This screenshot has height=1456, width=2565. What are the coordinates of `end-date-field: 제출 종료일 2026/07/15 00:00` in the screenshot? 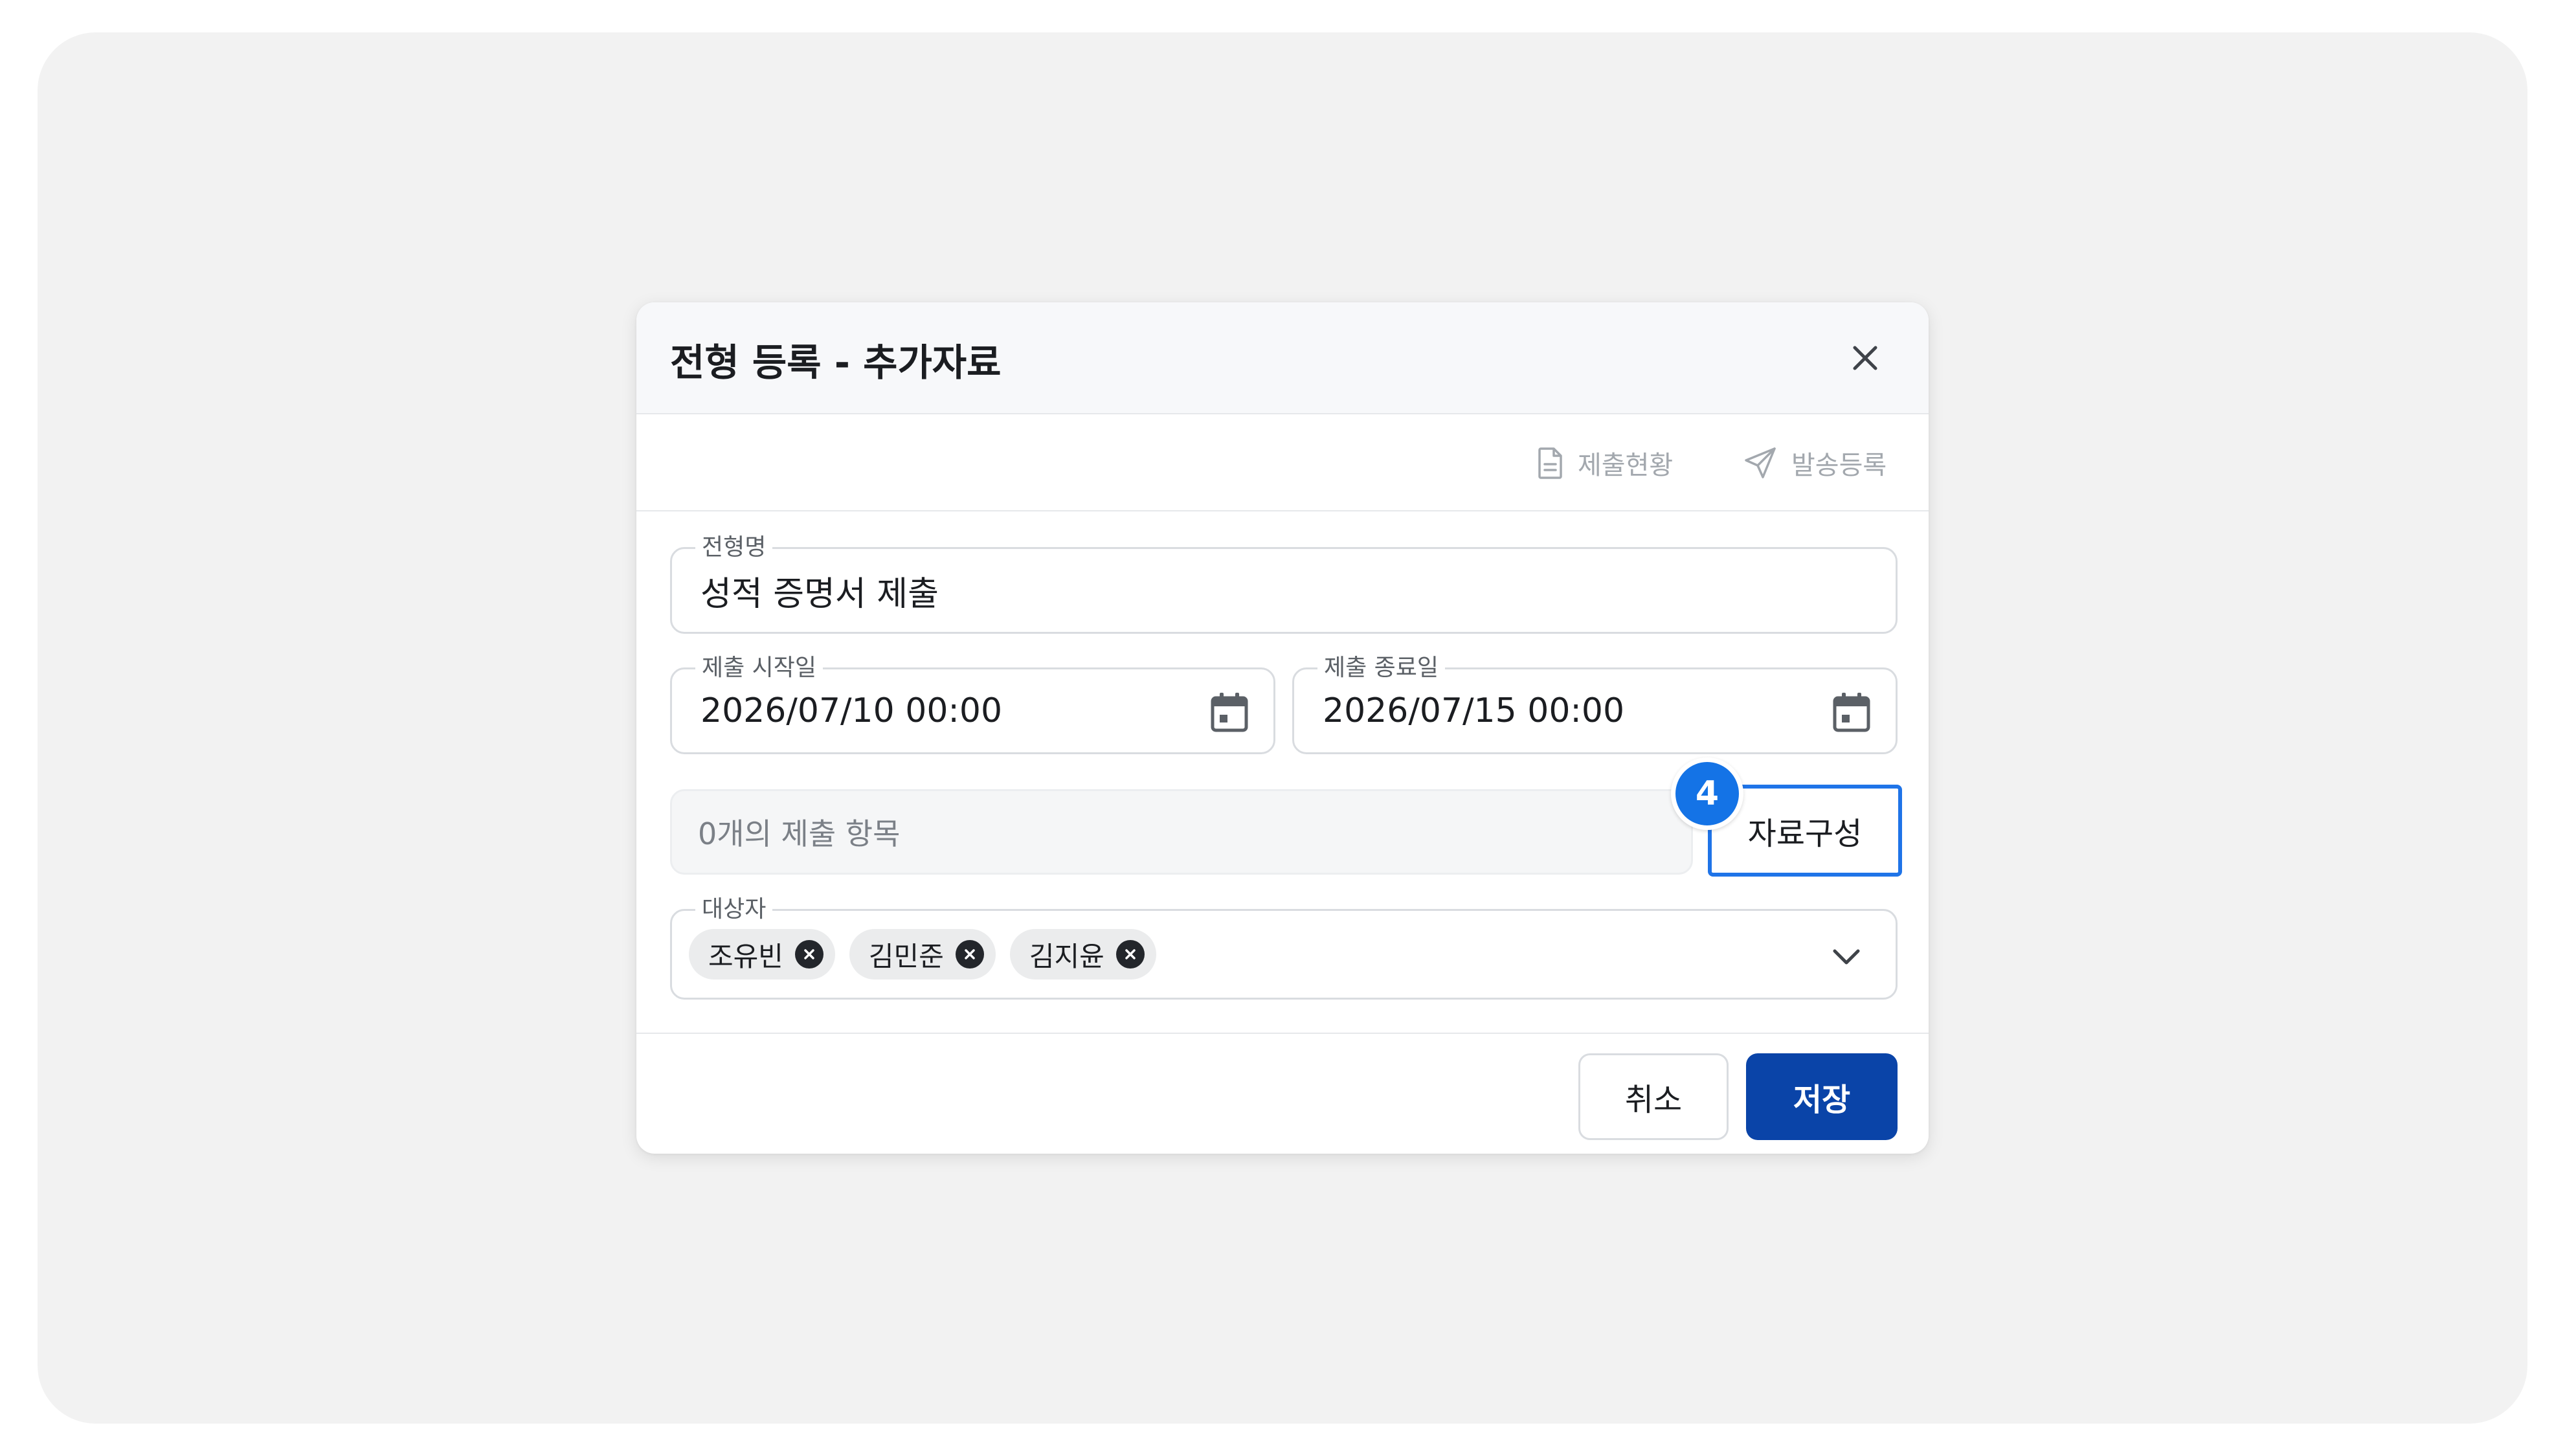 It's located at (1595, 704).